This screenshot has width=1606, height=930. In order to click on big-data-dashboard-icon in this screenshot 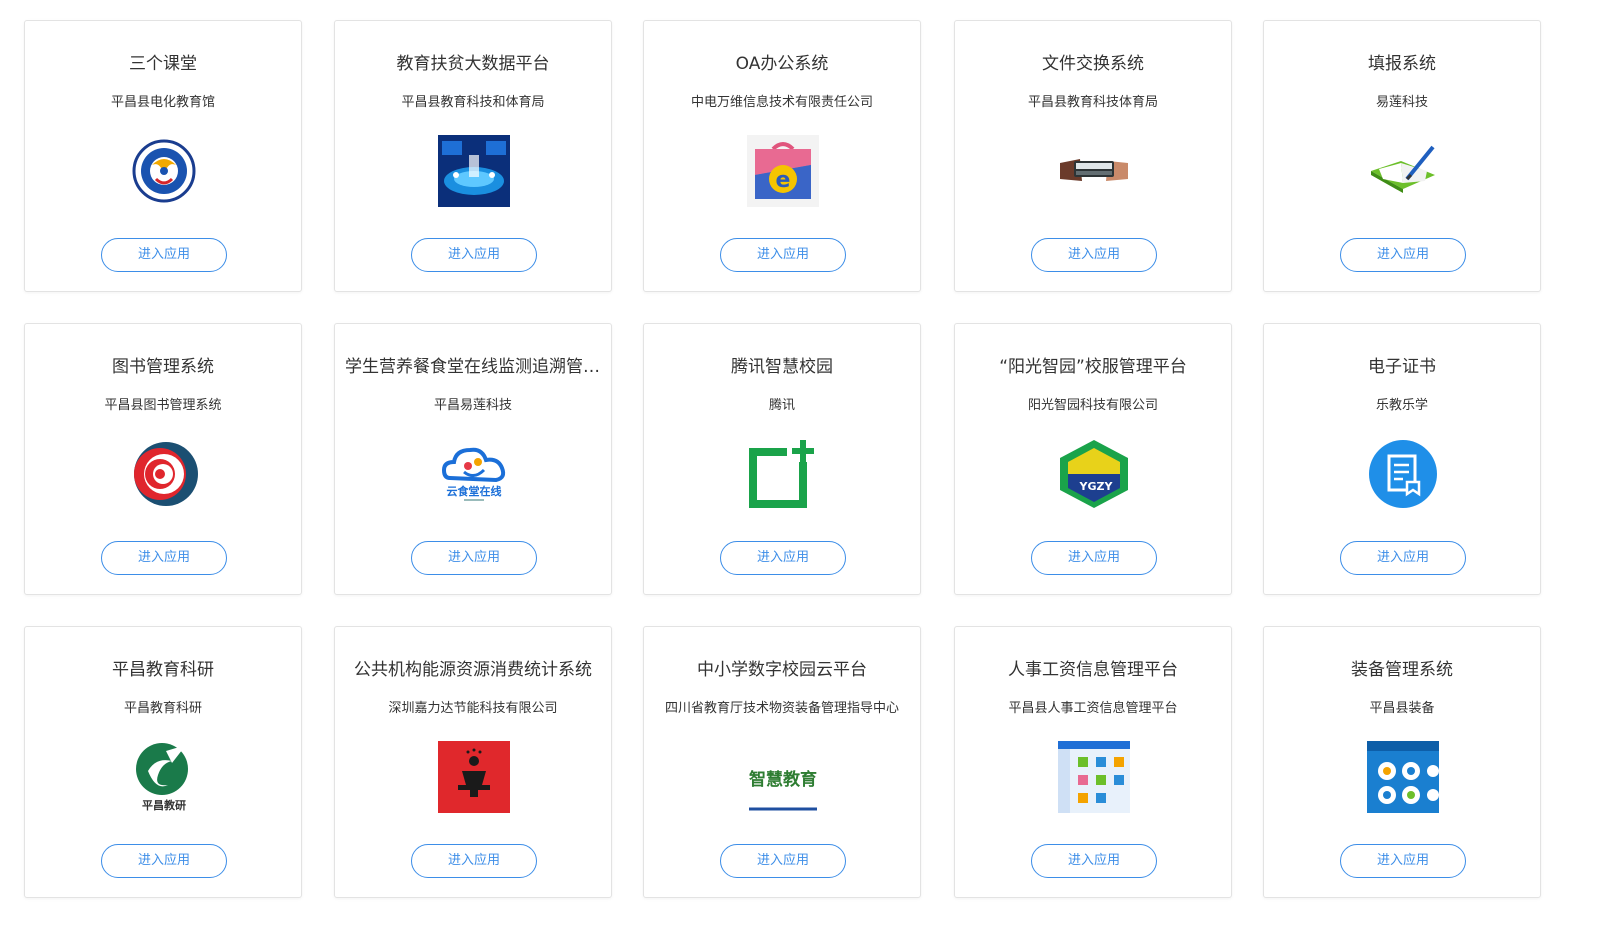, I will do `click(474, 171)`.